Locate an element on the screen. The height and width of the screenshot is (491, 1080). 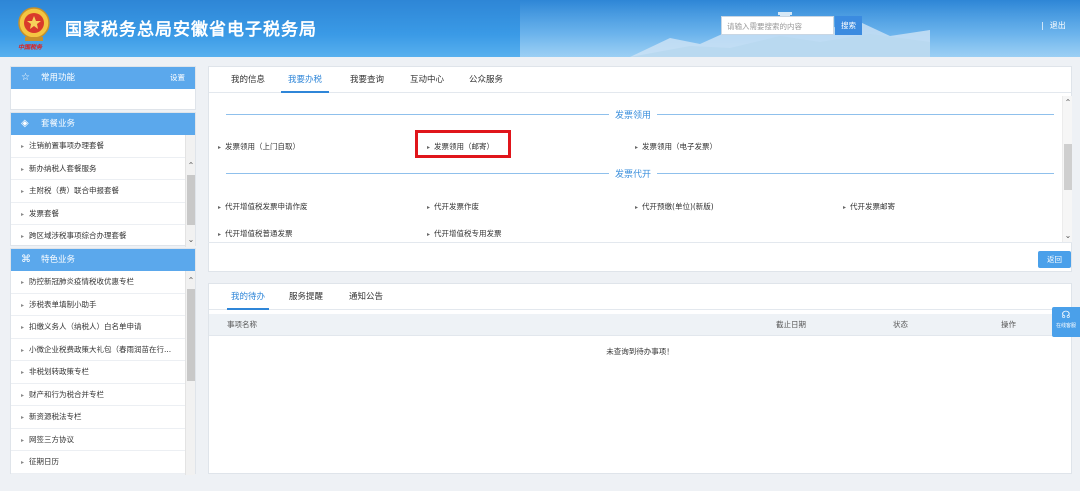
common-functions-title: 常用功能 is located at coordinates (58, 78).